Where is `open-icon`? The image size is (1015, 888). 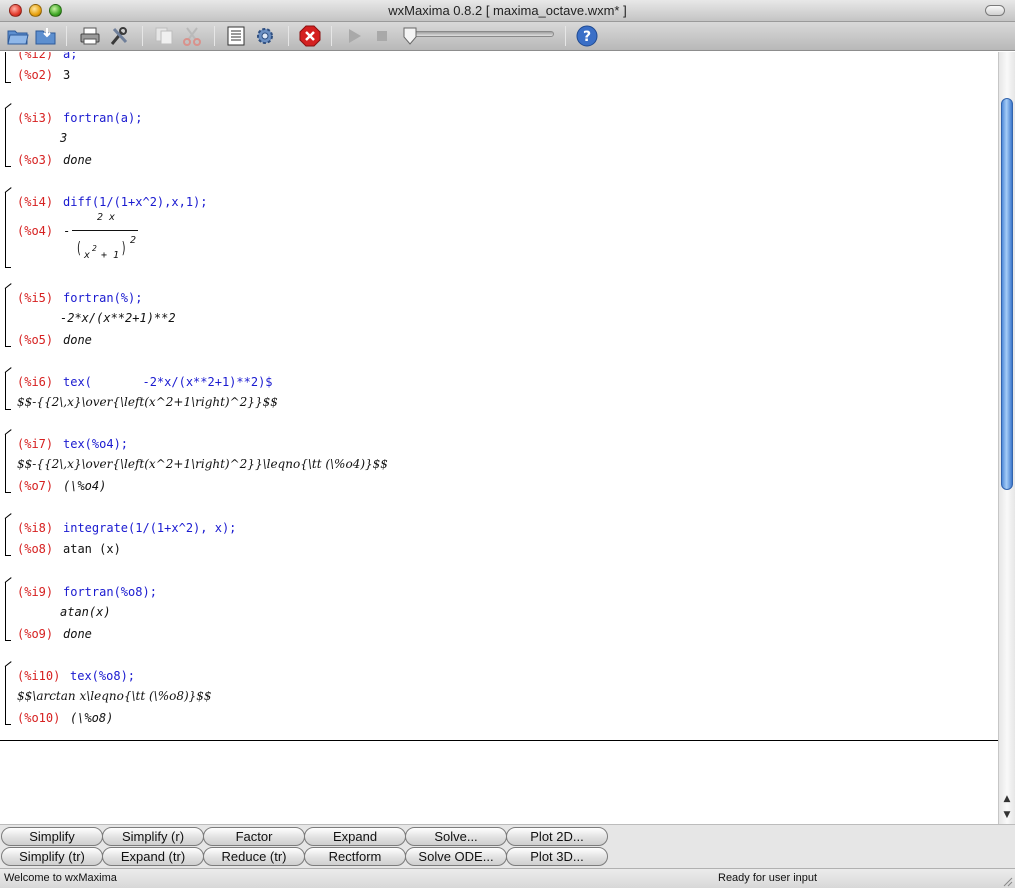 open-icon is located at coordinates (18, 36).